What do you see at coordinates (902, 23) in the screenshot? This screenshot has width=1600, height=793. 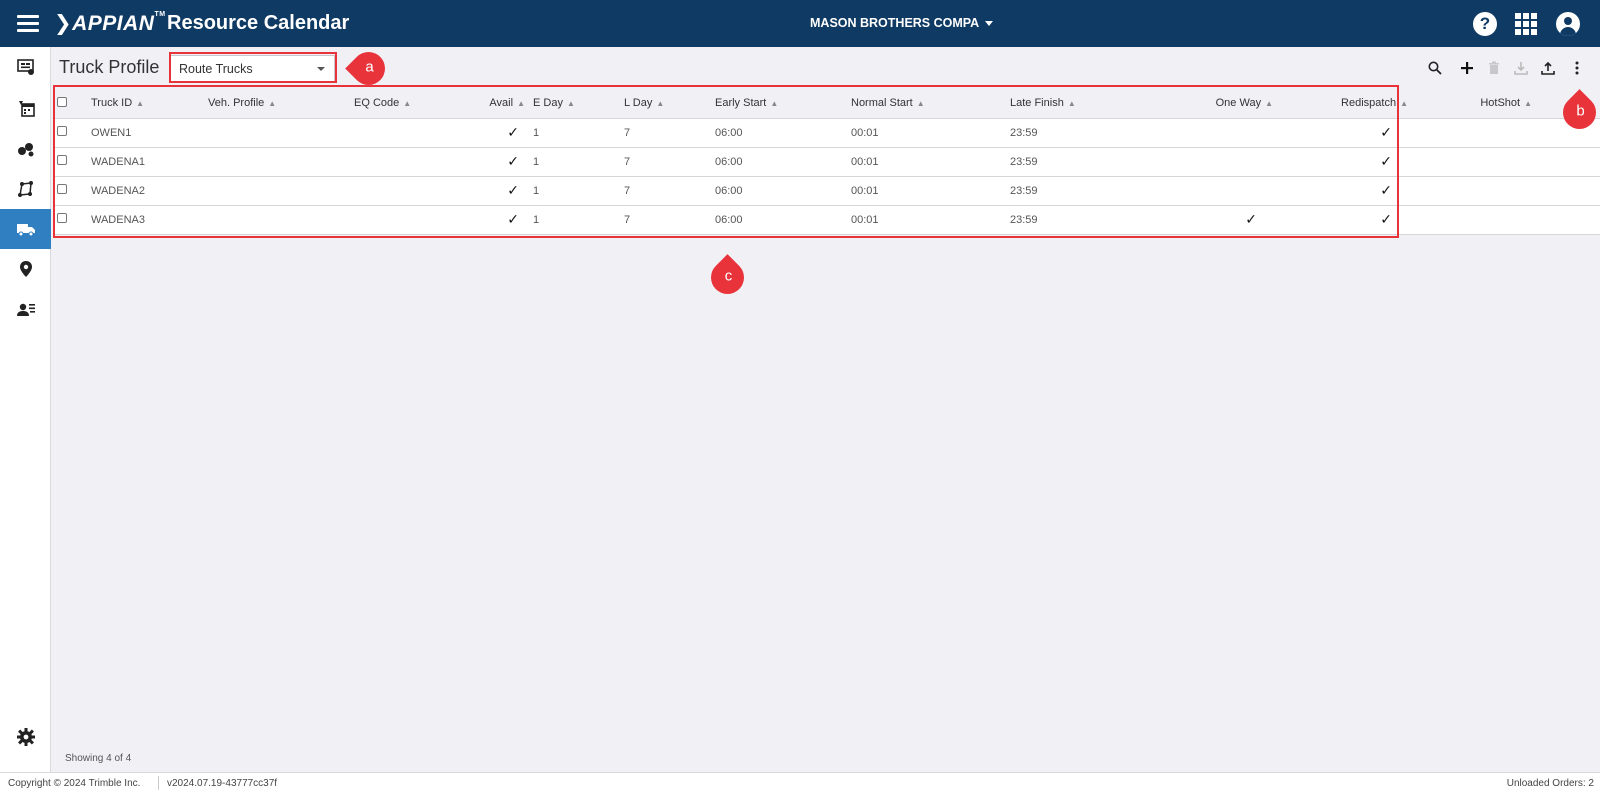 I see `company-selector: MASON BROTHERS COMPA` at bounding box center [902, 23].